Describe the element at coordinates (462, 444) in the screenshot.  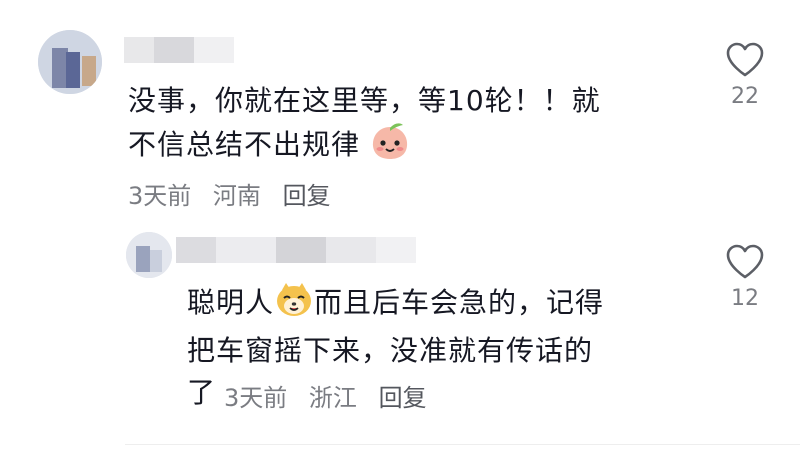
I see `divider` at that location.